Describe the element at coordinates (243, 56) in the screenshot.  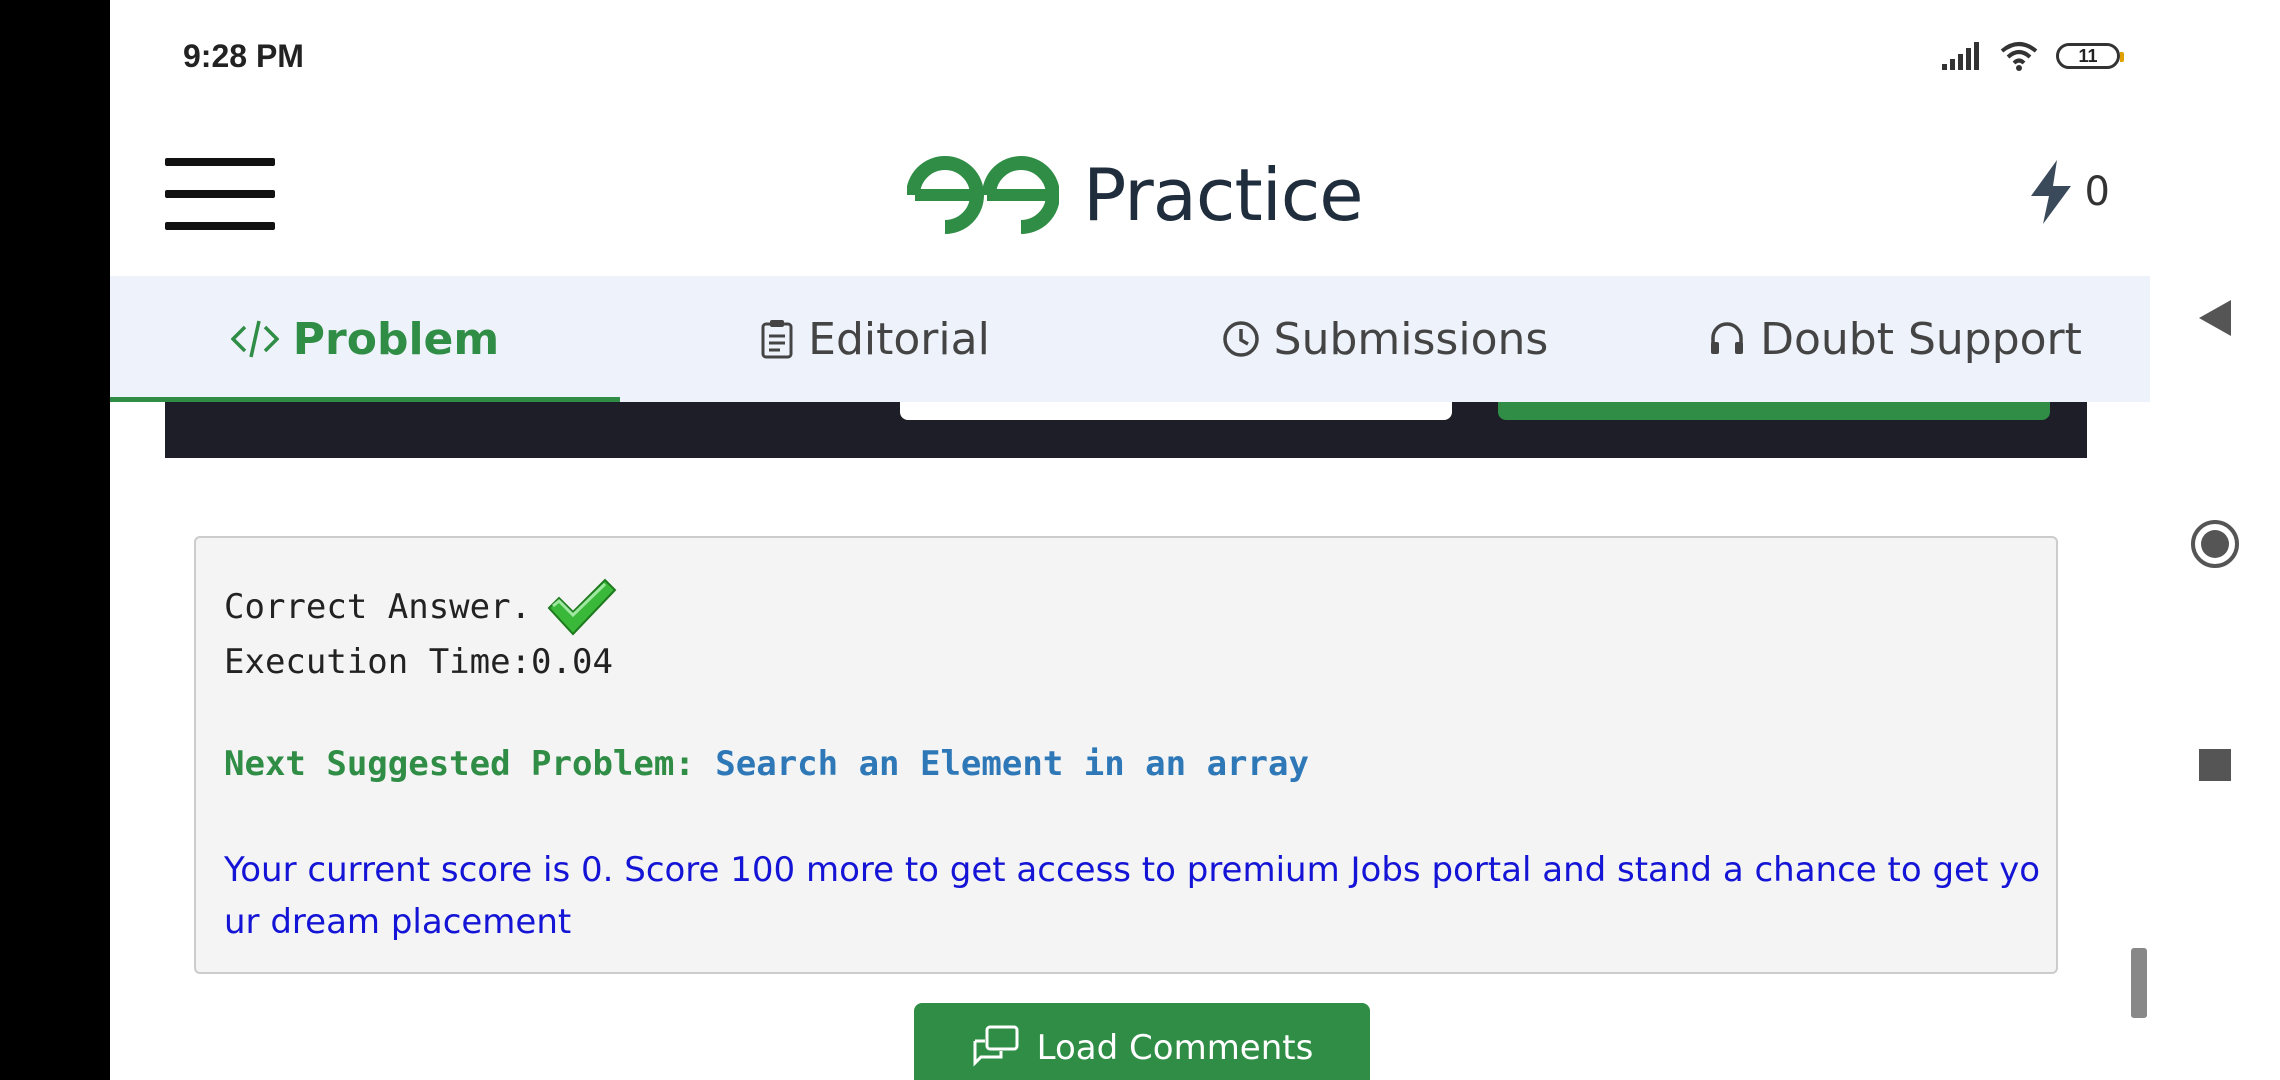
I see `status-time: 9:28 PM` at that location.